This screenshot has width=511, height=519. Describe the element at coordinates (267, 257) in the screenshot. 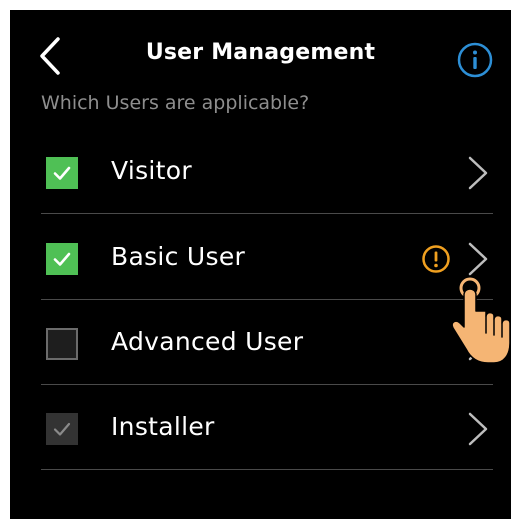

I see `user-row-basic-user: Basic User` at that location.